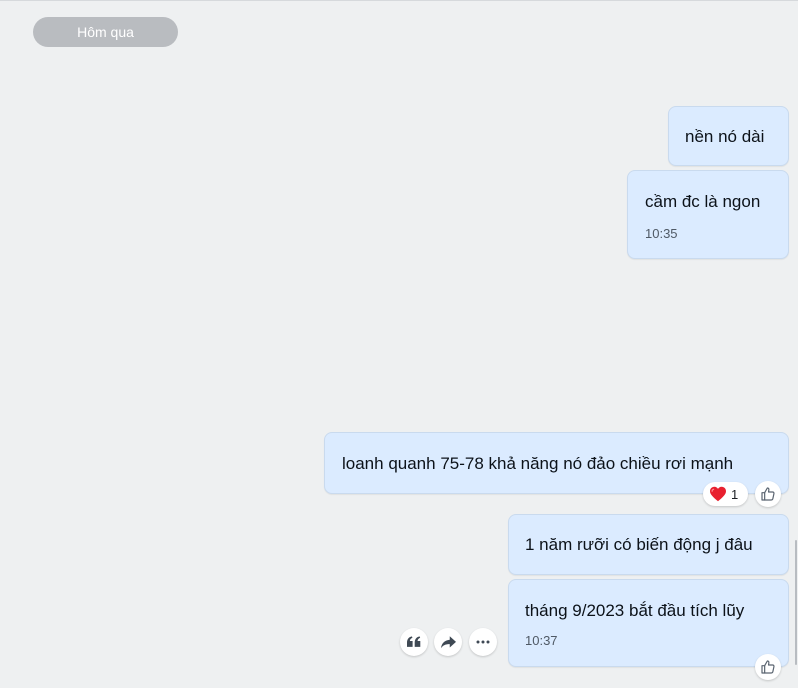 The width and height of the screenshot is (798, 688). Describe the element at coordinates (661, 233) in the screenshot. I see `message-time: 10:35` at that location.